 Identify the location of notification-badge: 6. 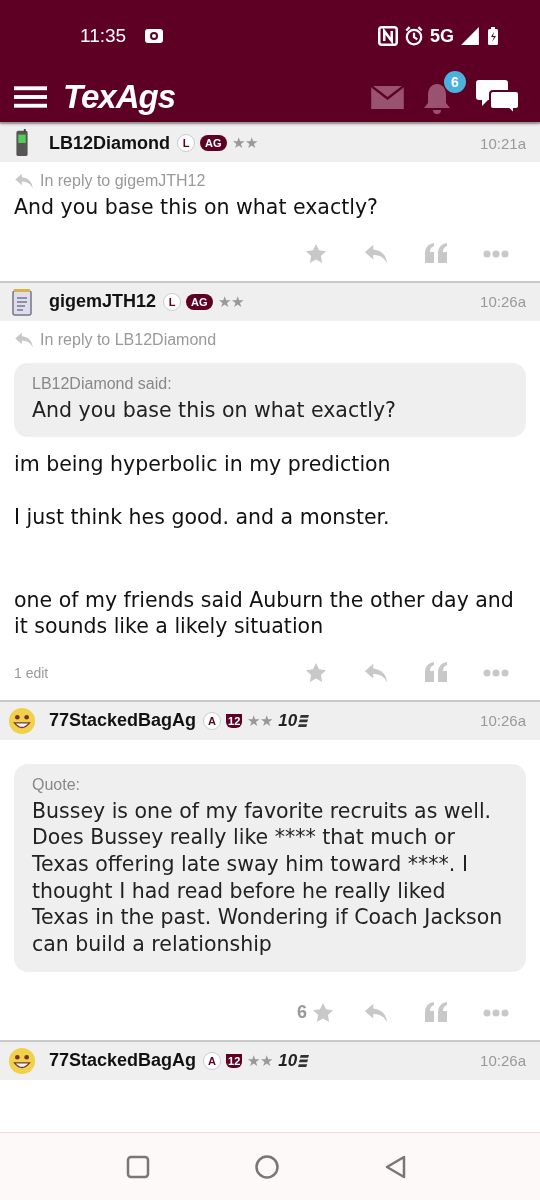
(455, 82).